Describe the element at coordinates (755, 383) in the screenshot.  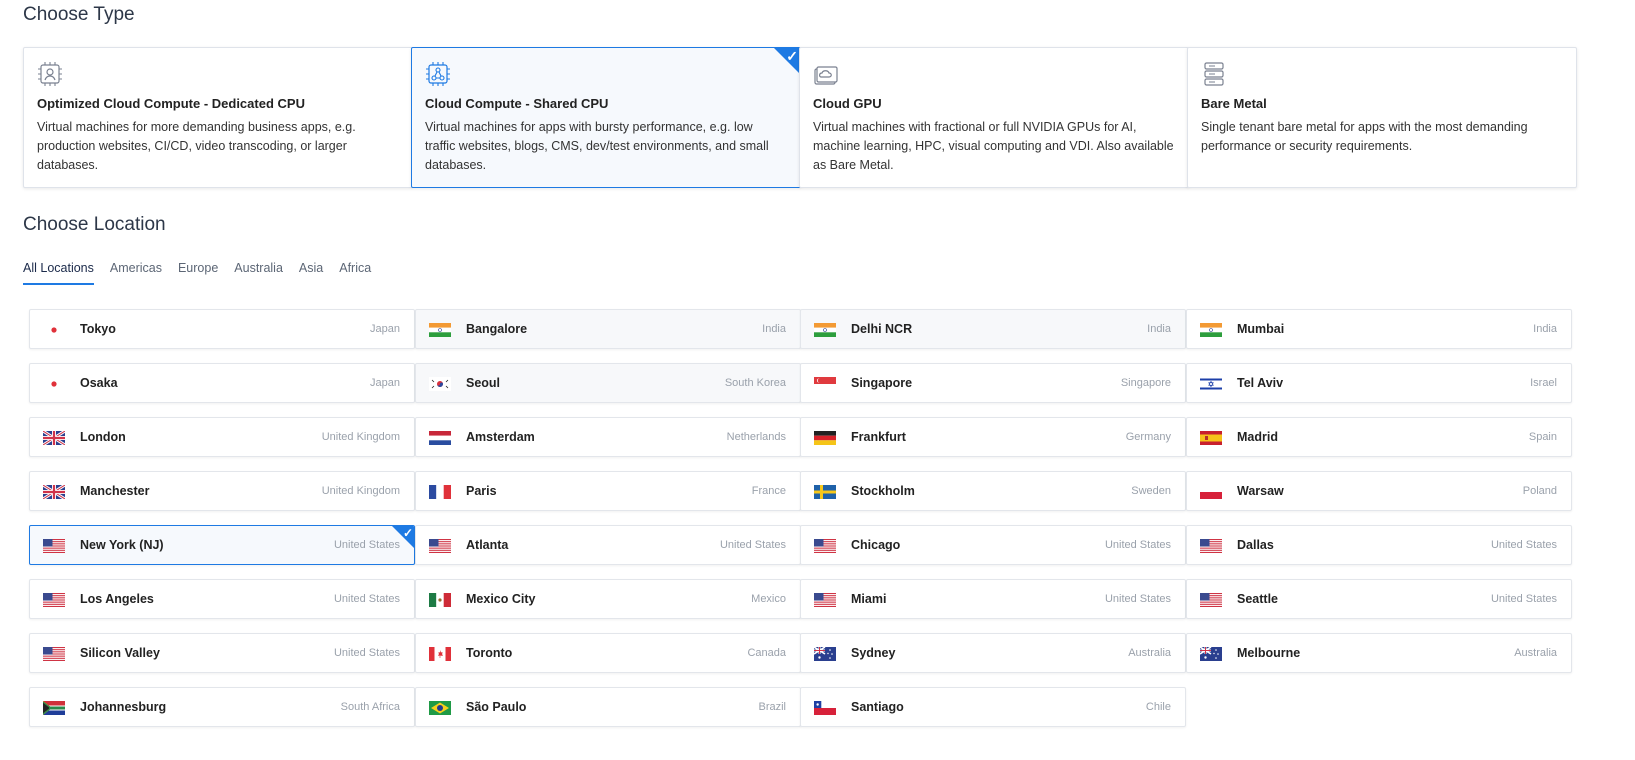
I see `location-country: South Korea` at that location.